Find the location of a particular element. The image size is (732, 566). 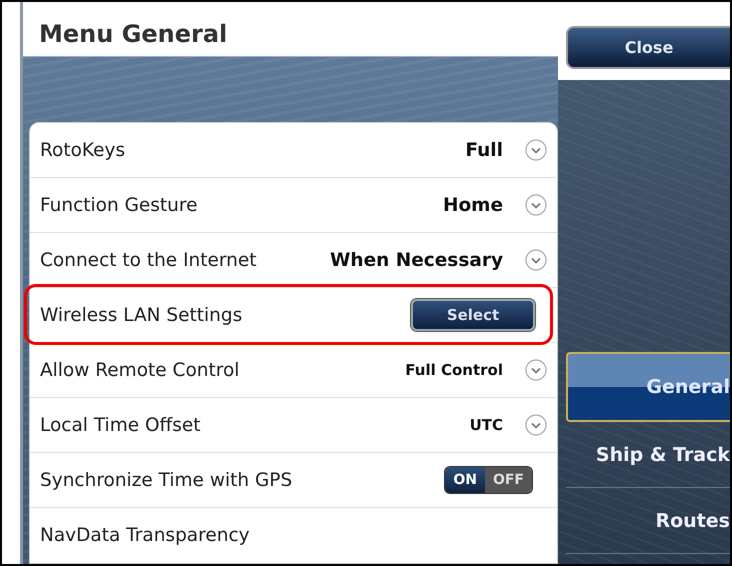

setting-label: Function Gesture is located at coordinates (119, 205).